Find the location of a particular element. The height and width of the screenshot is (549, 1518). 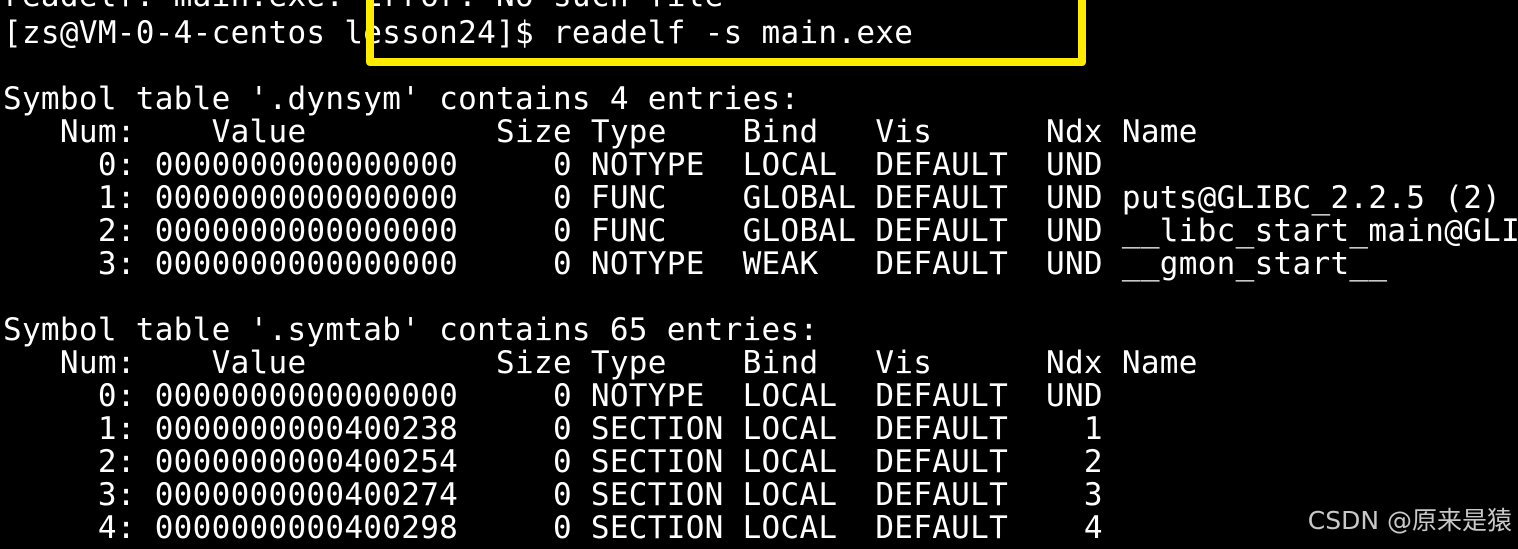

watermark-text: CSDN @原来是猿 is located at coordinates (1409, 520).